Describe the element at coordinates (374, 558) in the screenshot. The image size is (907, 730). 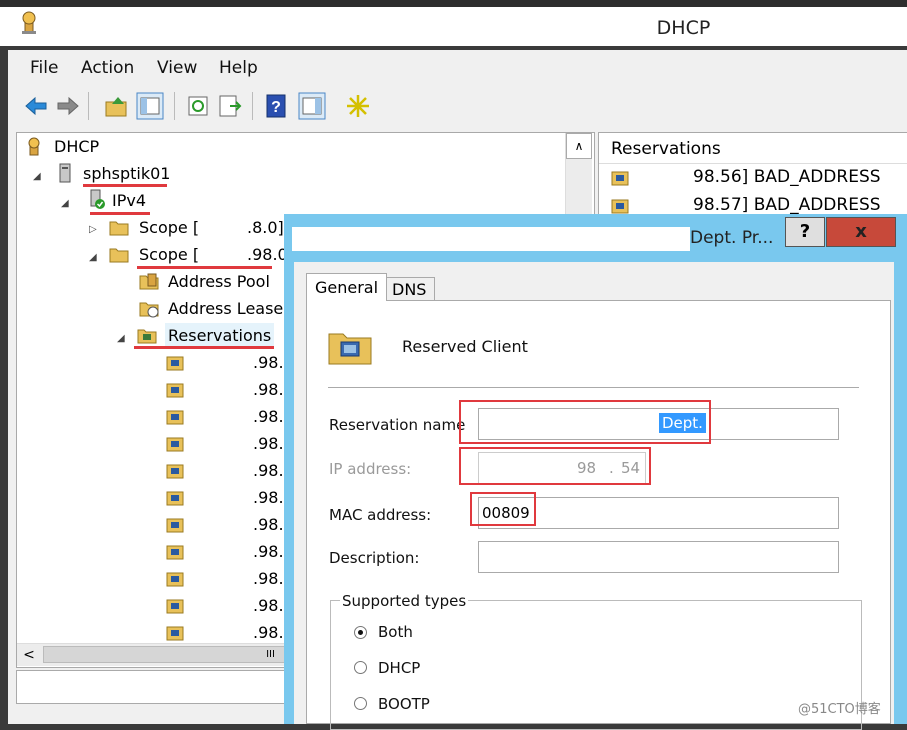
I see `description-label: Description:` at that location.